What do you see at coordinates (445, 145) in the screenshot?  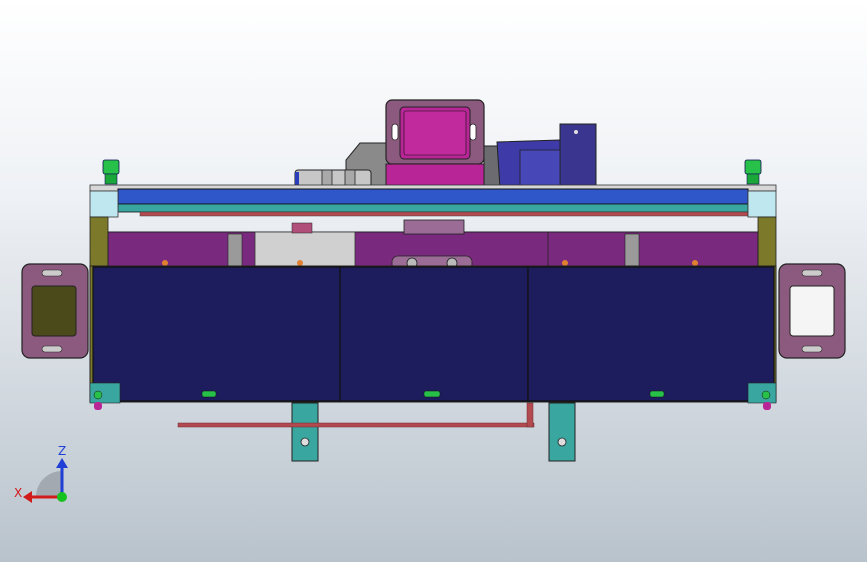 I see `top-motor-assembly` at bounding box center [445, 145].